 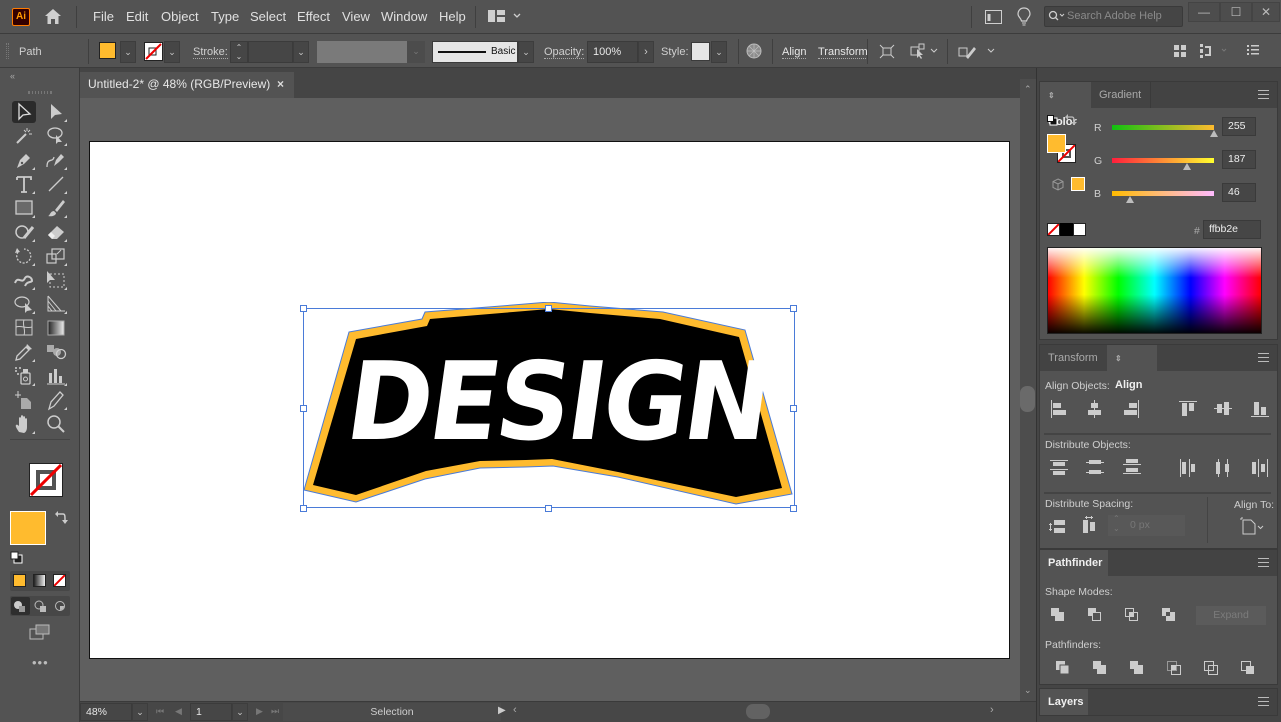 I want to click on panel-fill-box, so click(x=1056, y=143).